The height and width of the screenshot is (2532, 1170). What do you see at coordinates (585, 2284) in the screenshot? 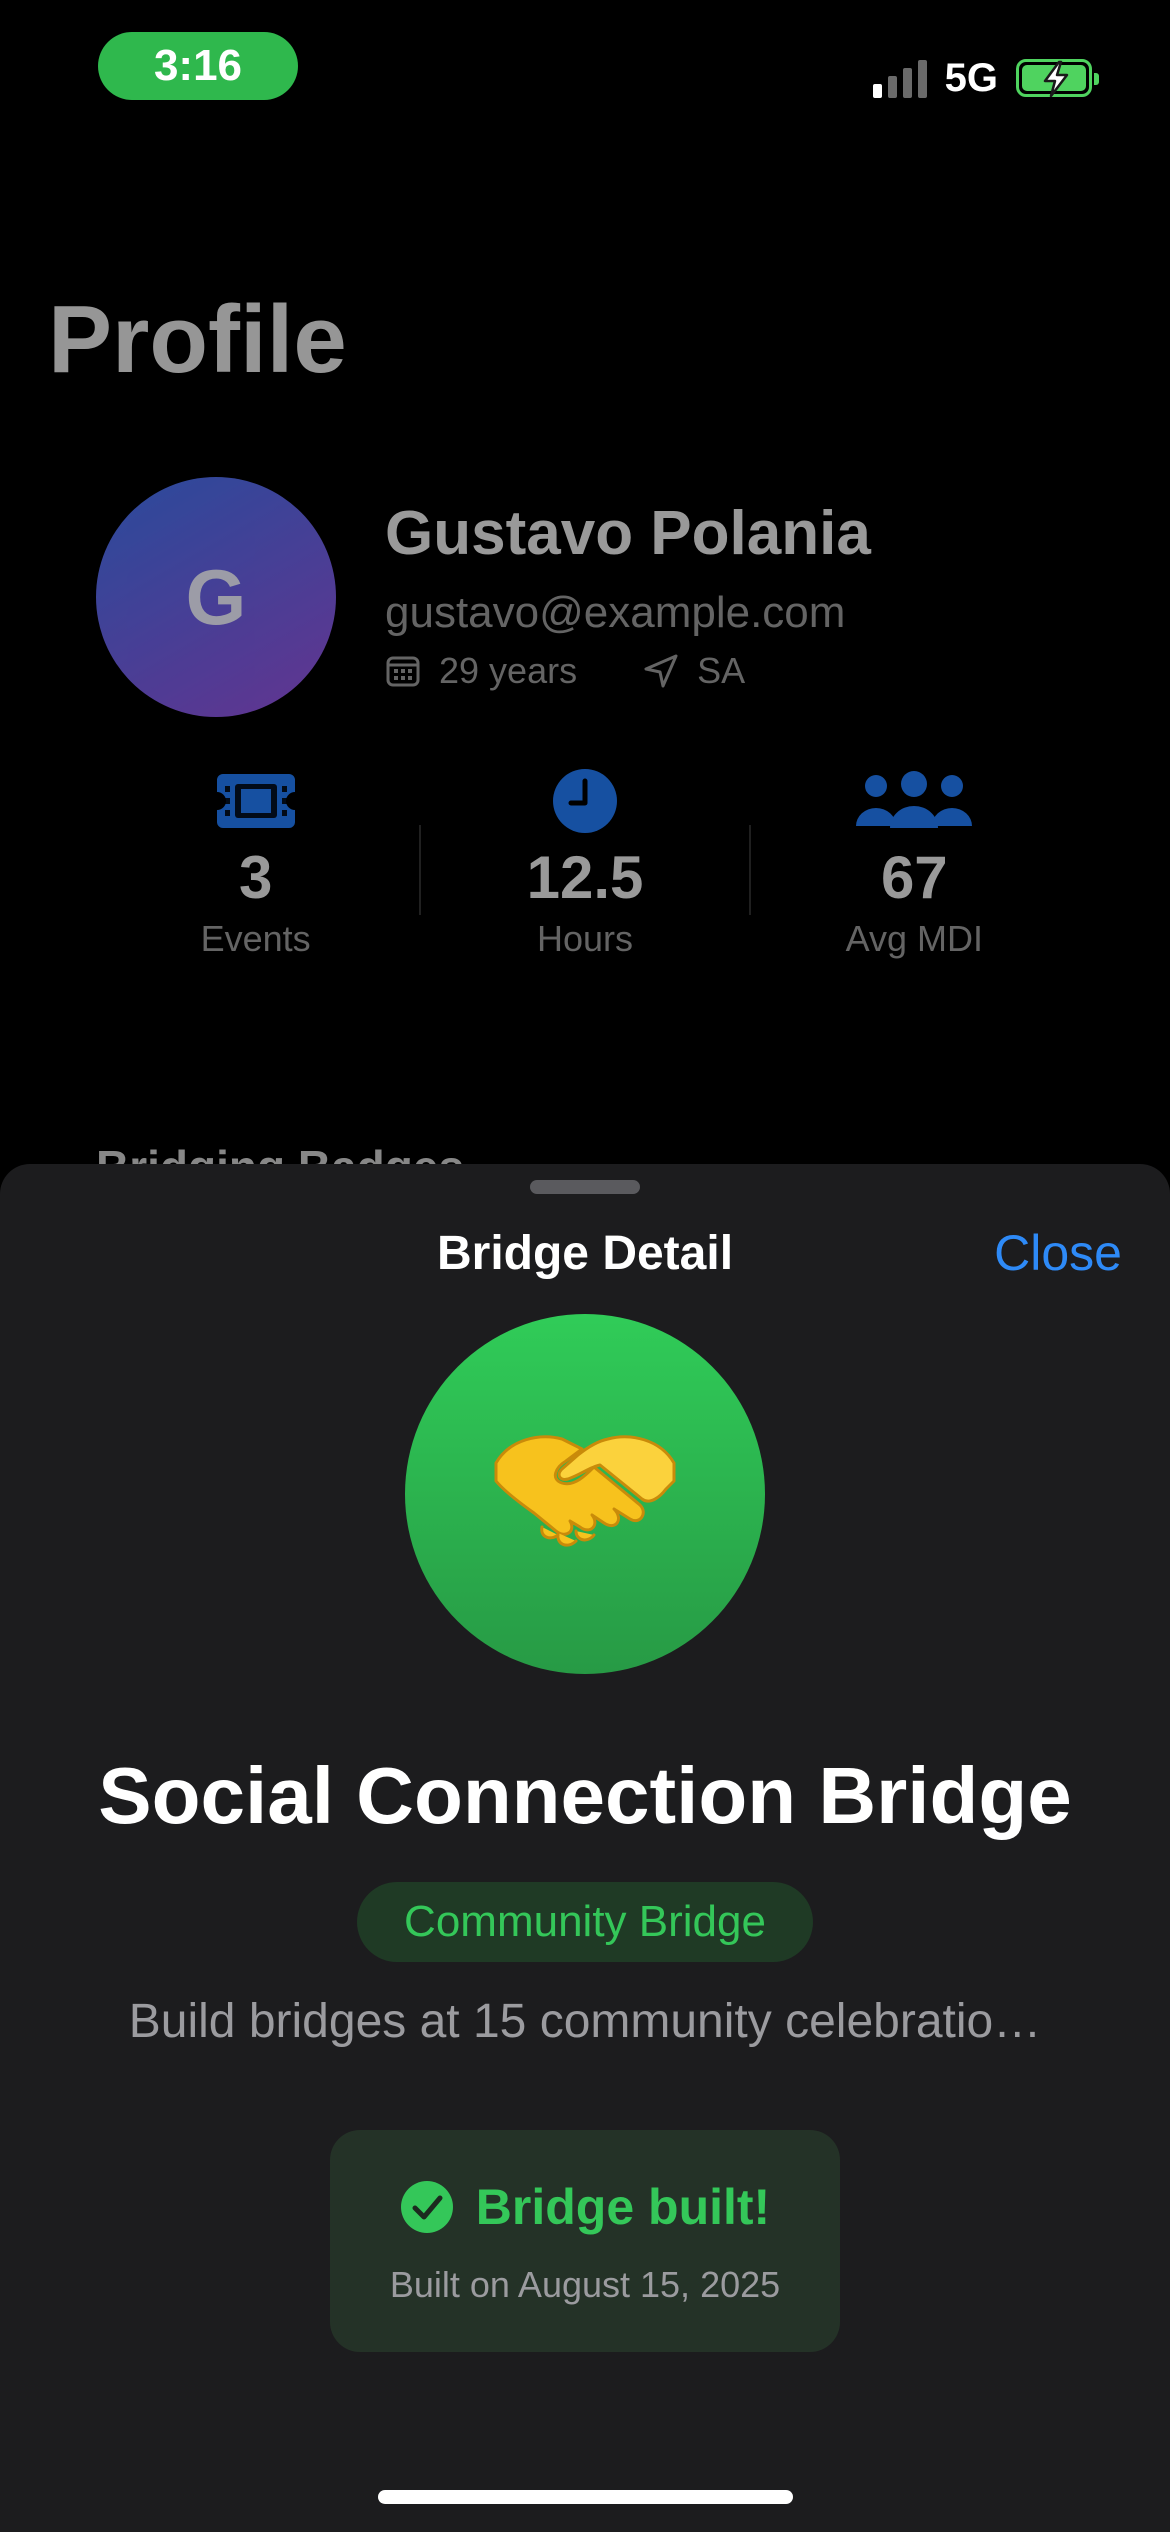
I see `built-date: Built on August 15, 2025` at bounding box center [585, 2284].